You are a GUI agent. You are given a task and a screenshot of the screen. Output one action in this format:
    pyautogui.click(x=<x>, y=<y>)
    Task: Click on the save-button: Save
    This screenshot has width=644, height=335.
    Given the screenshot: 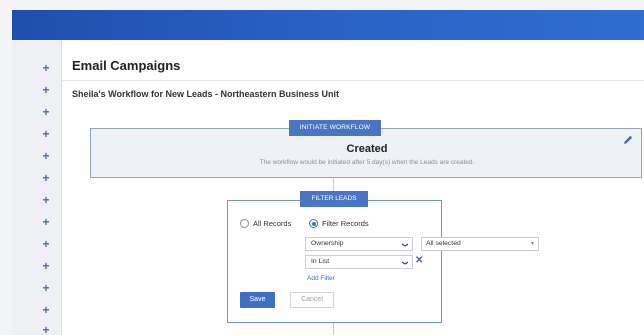 What is the action you would take?
    pyautogui.click(x=257, y=300)
    